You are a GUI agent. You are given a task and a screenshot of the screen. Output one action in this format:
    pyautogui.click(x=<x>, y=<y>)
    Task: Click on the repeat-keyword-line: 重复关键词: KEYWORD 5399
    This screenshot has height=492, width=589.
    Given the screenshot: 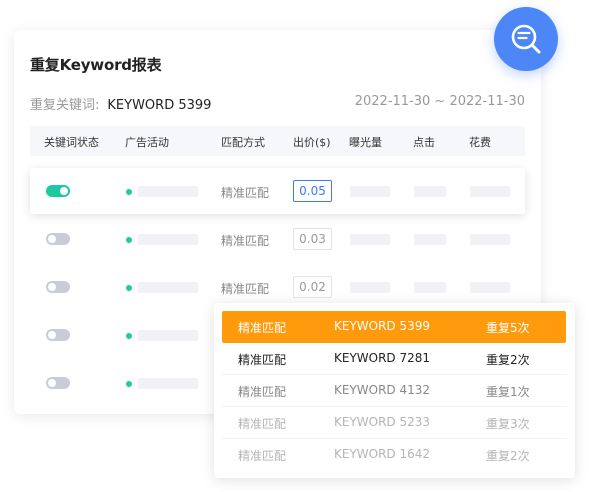 What is the action you would take?
    pyautogui.click(x=120, y=103)
    